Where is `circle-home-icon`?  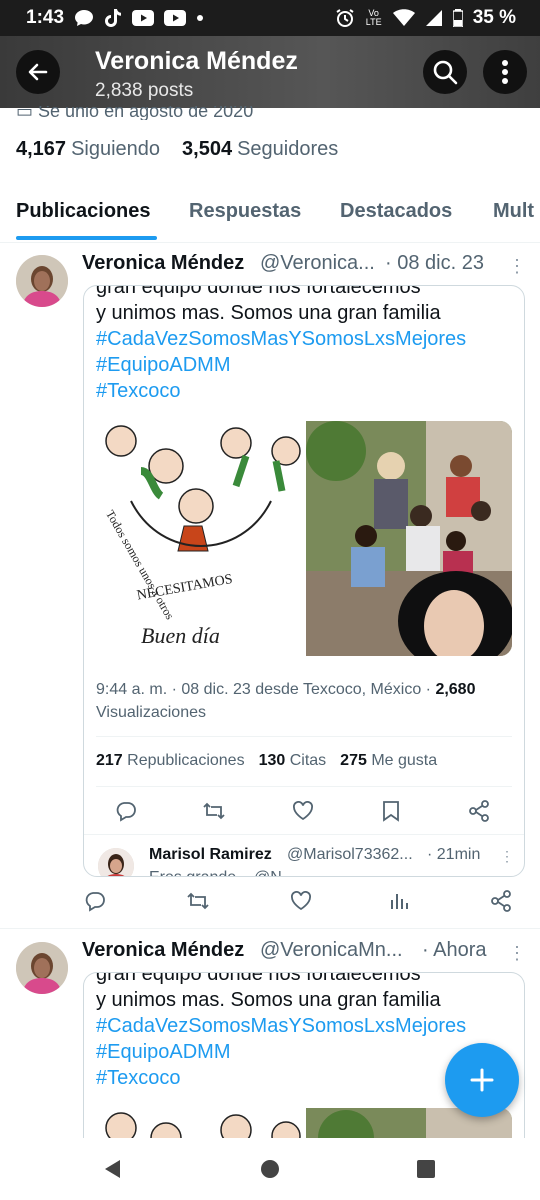
circle-home-icon is located at coordinates (270, 1169).